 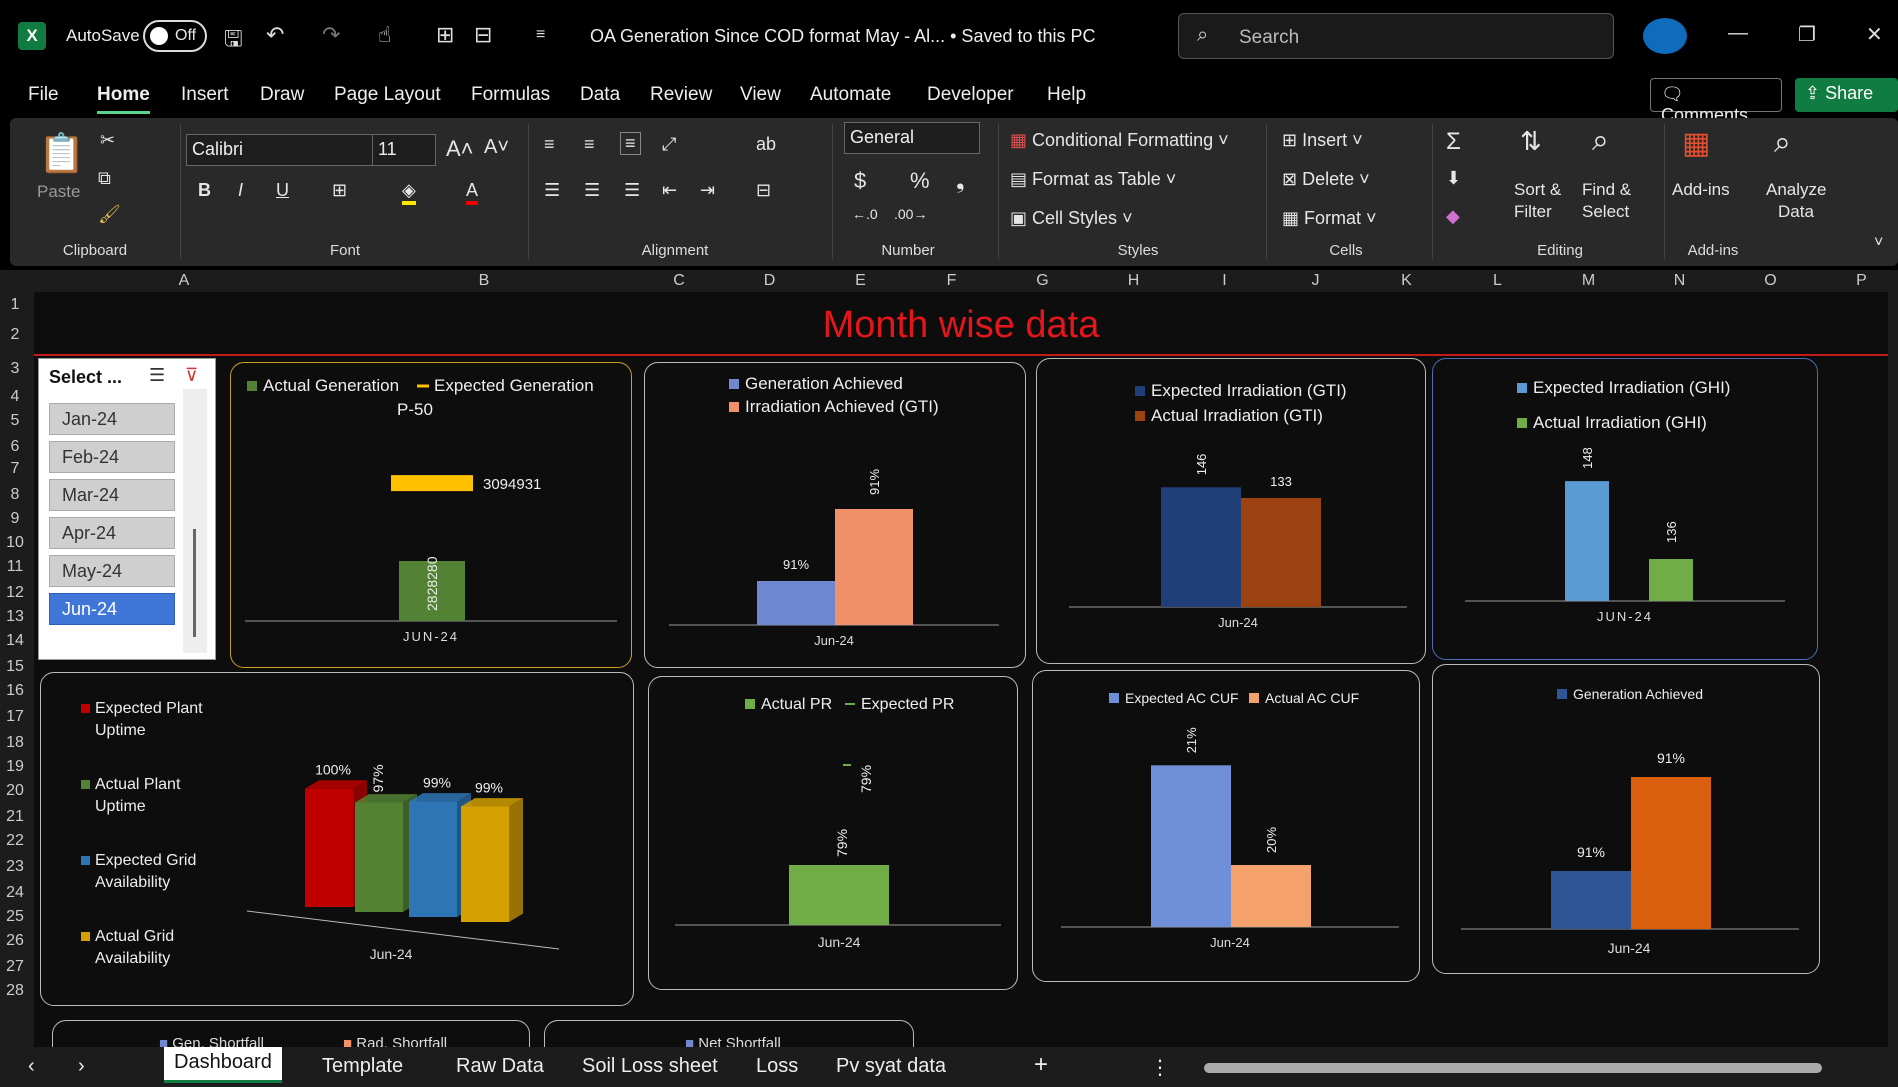 What do you see at coordinates (552, 190) in the screenshot?
I see `align-left-icon: ☰` at bounding box center [552, 190].